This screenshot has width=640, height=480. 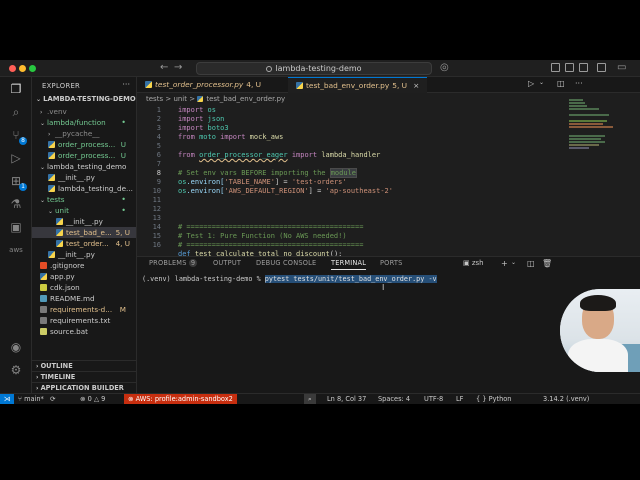 What do you see at coordinates (203, 128) in the screenshot?
I see `code-line: import boto3` at bounding box center [203, 128].